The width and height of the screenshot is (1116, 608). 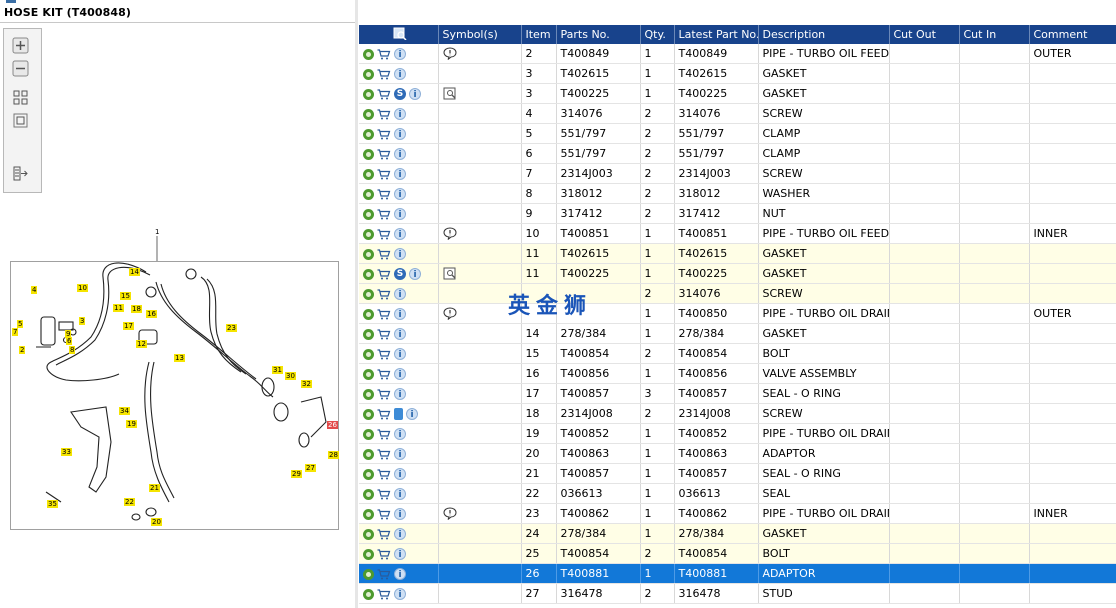 I want to click on callout-label: 12, so click(x=141, y=344).